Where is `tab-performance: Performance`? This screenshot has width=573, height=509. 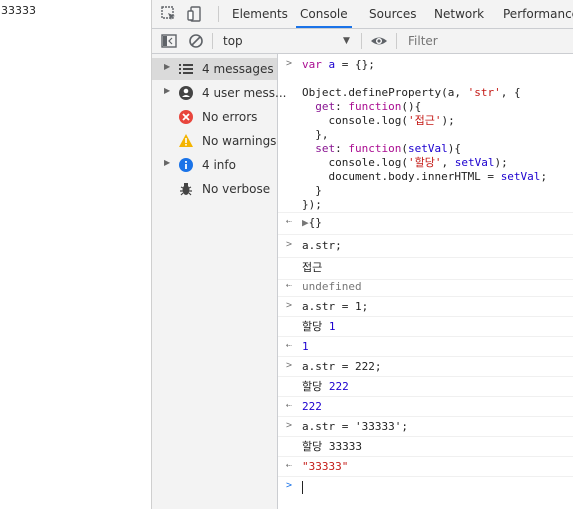 tab-performance: Performance is located at coordinates (538, 14).